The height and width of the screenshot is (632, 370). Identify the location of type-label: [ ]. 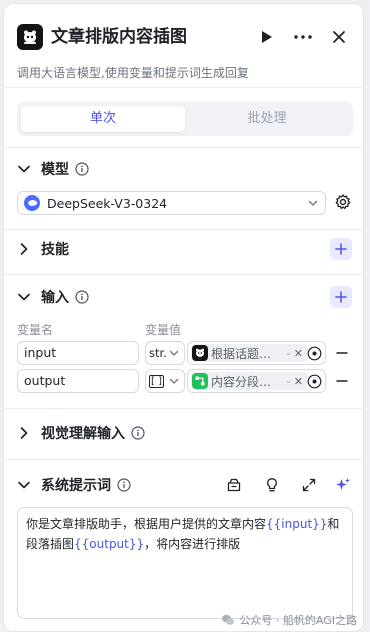
(156, 381).